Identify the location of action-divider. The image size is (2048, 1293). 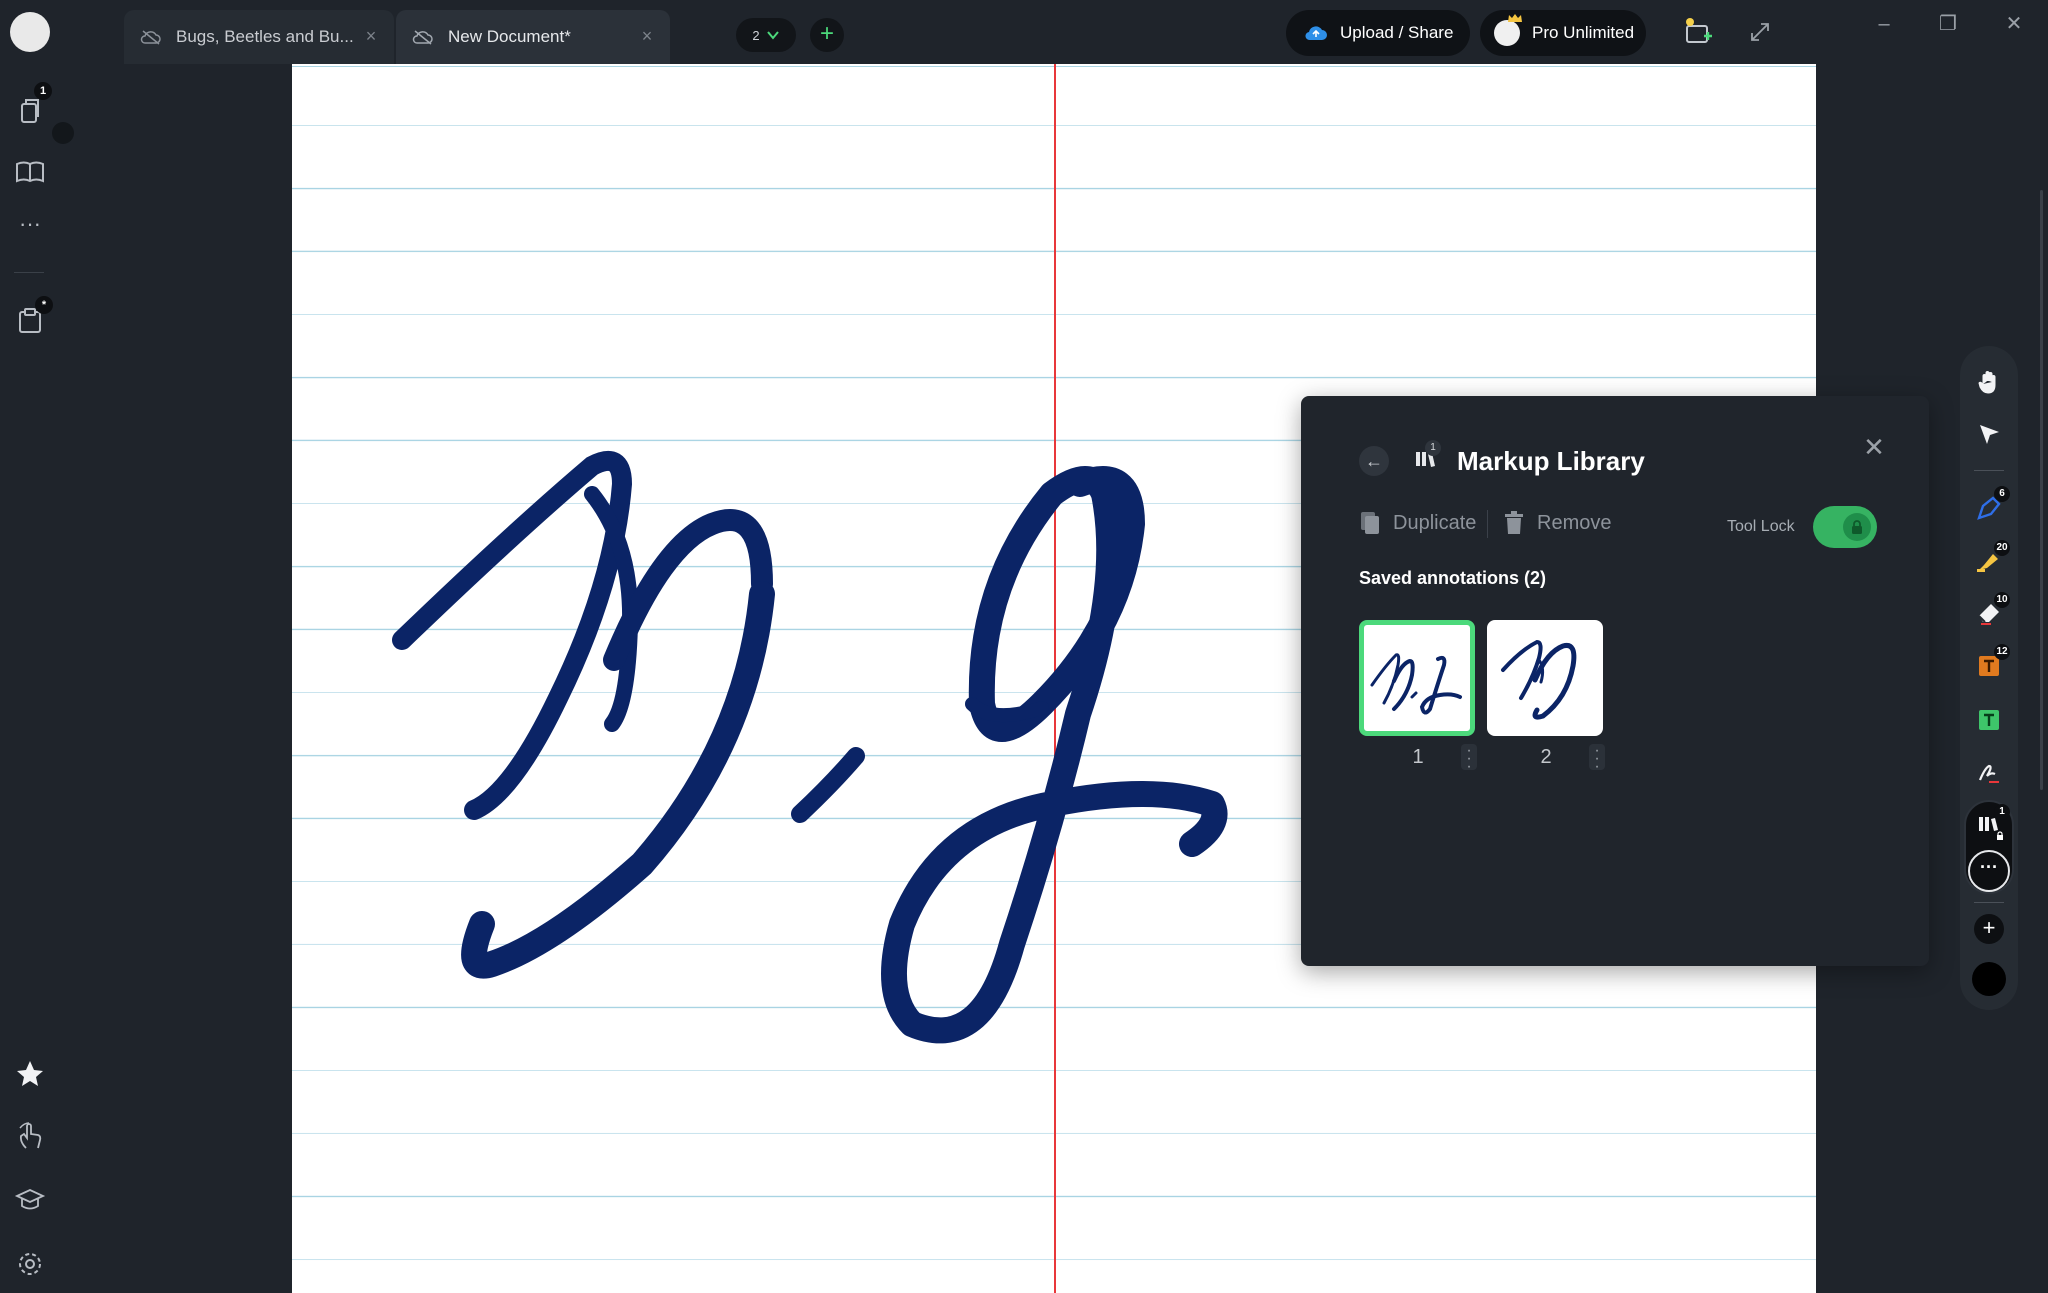
(1487, 524).